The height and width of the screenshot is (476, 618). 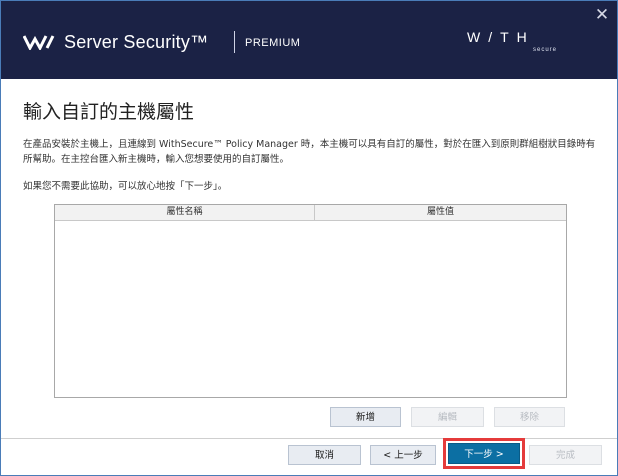 I want to click on column-header-property-value: 屬性值, so click(x=440, y=212).